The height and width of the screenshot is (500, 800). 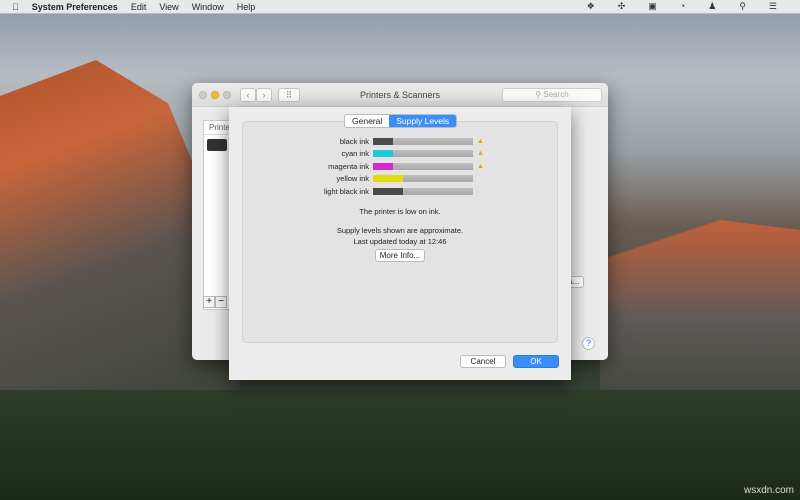 What do you see at coordinates (348, 166) in the screenshot?
I see `supply-label: magenta ink` at bounding box center [348, 166].